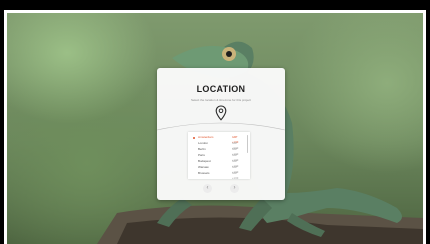 The width and height of the screenshot is (430, 244). What do you see at coordinates (218, 163) in the screenshot?
I see `list-item: Budapest GMT +1:00` at bounding box center [218, 163].